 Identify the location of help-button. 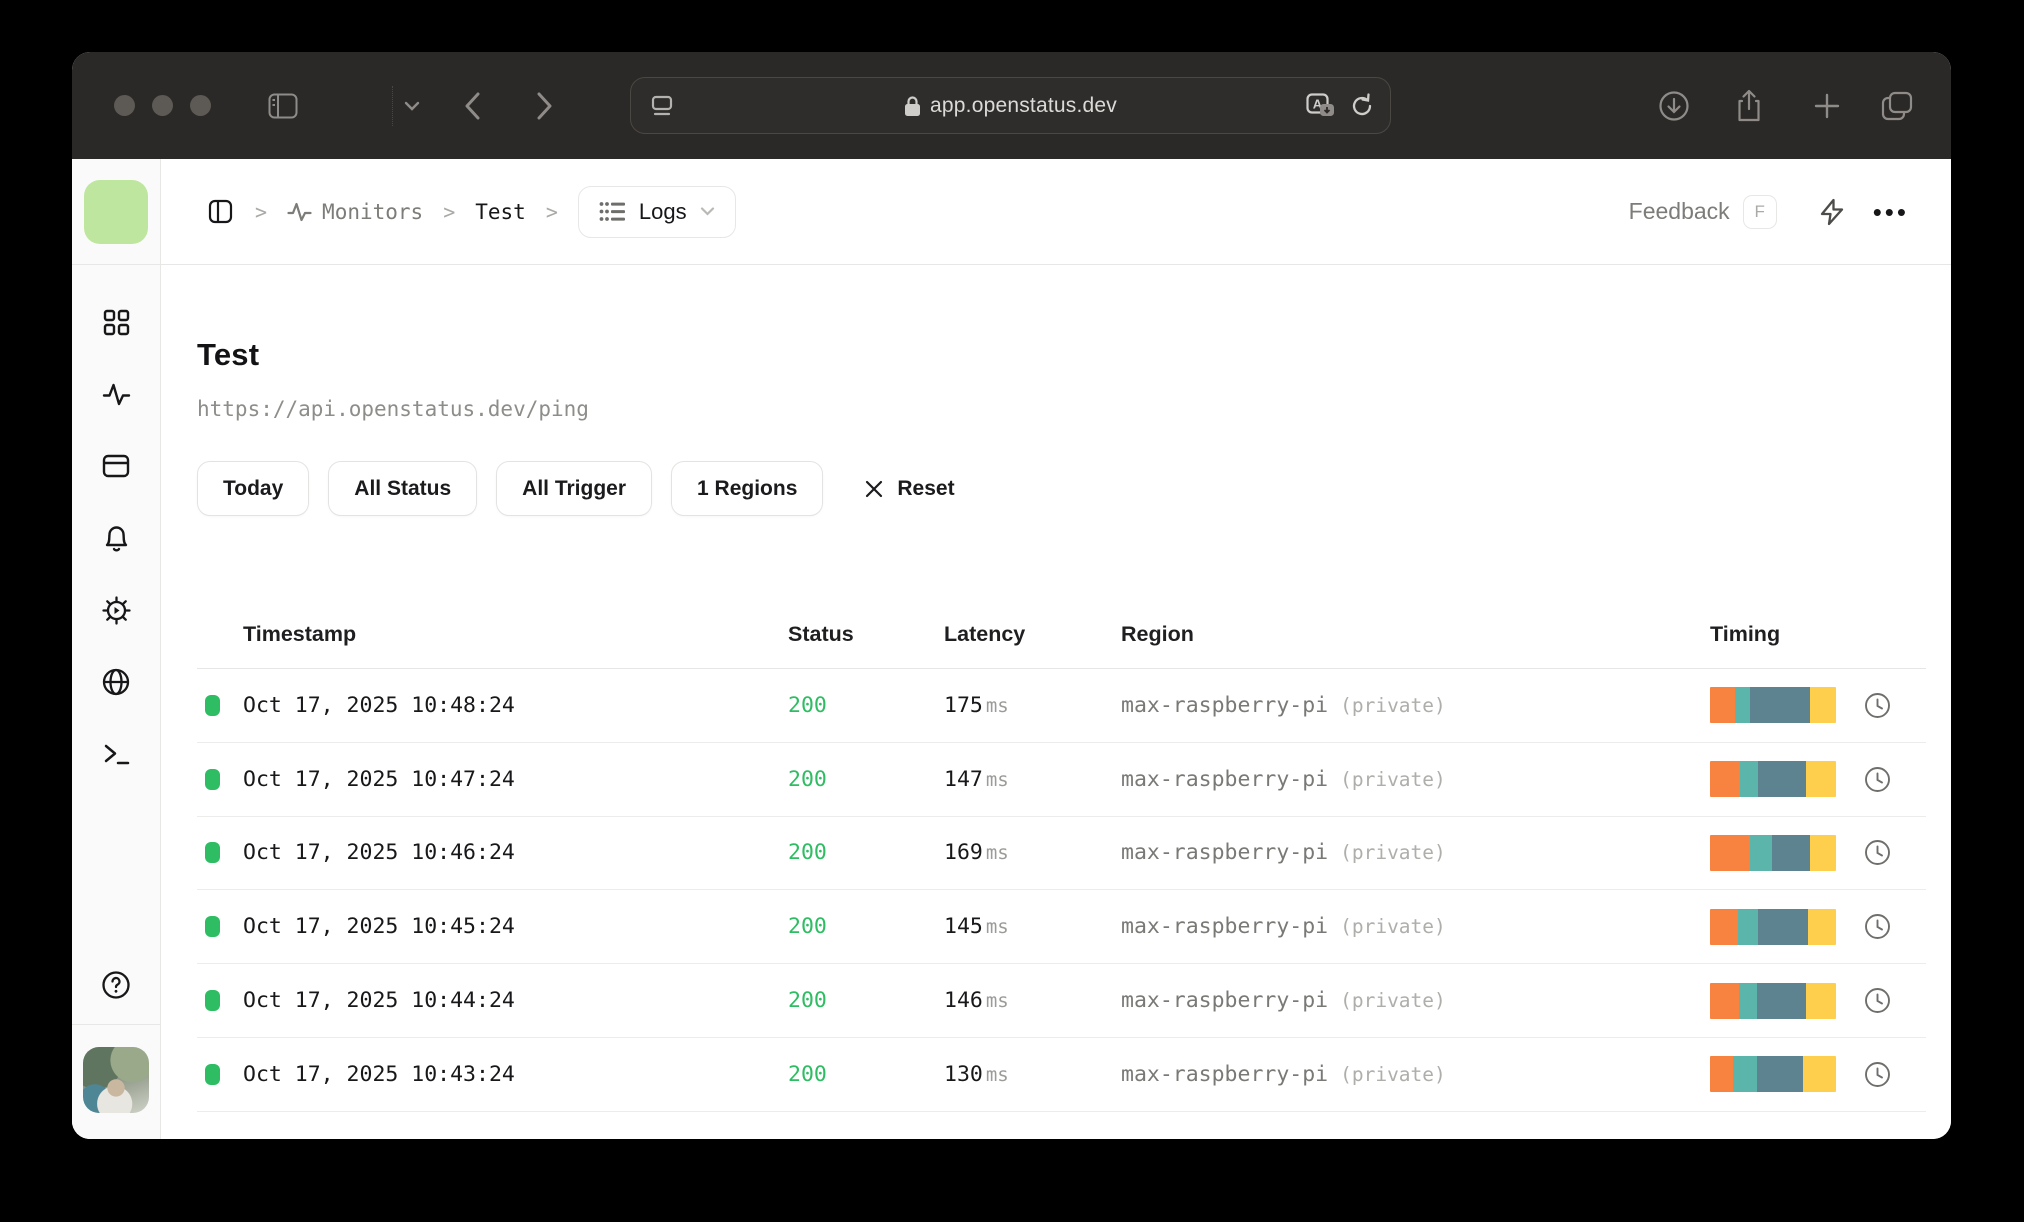
(116, 985).